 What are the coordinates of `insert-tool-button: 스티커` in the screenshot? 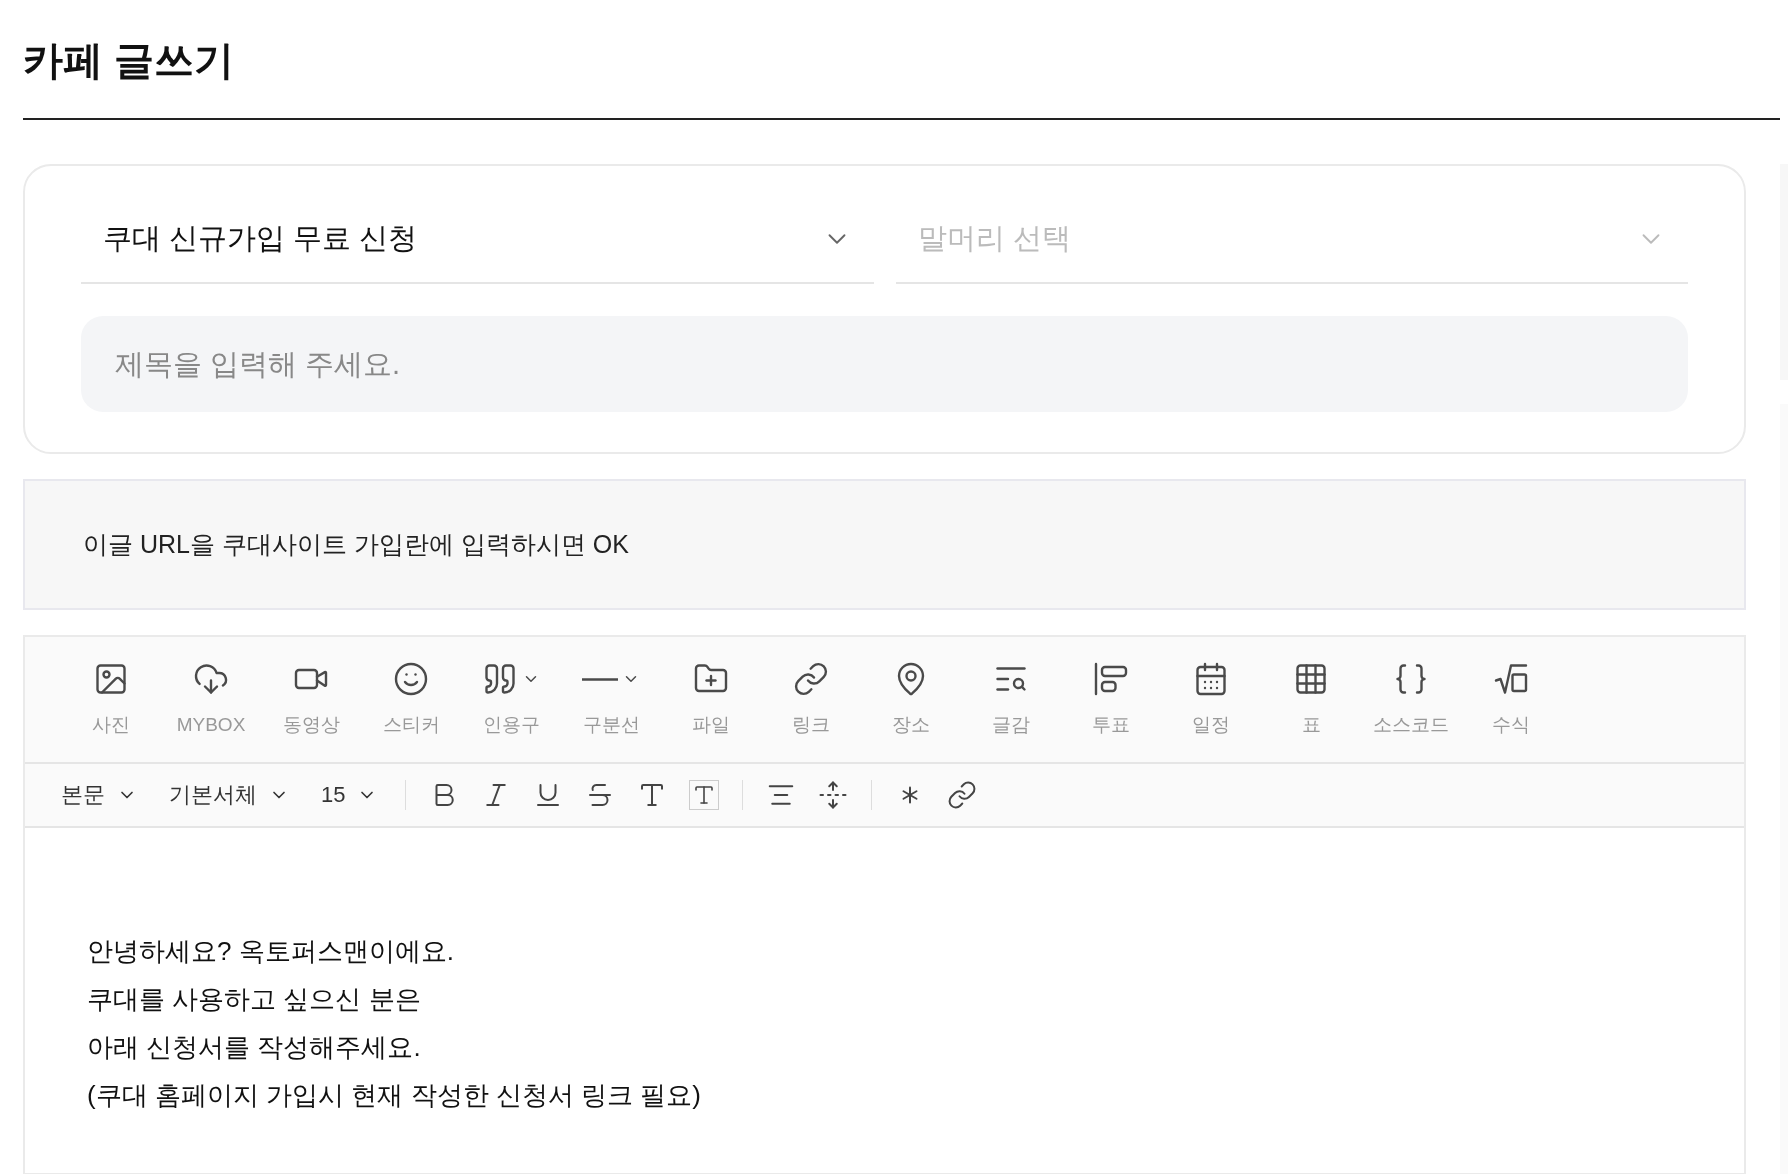 It's located at (411, 699).